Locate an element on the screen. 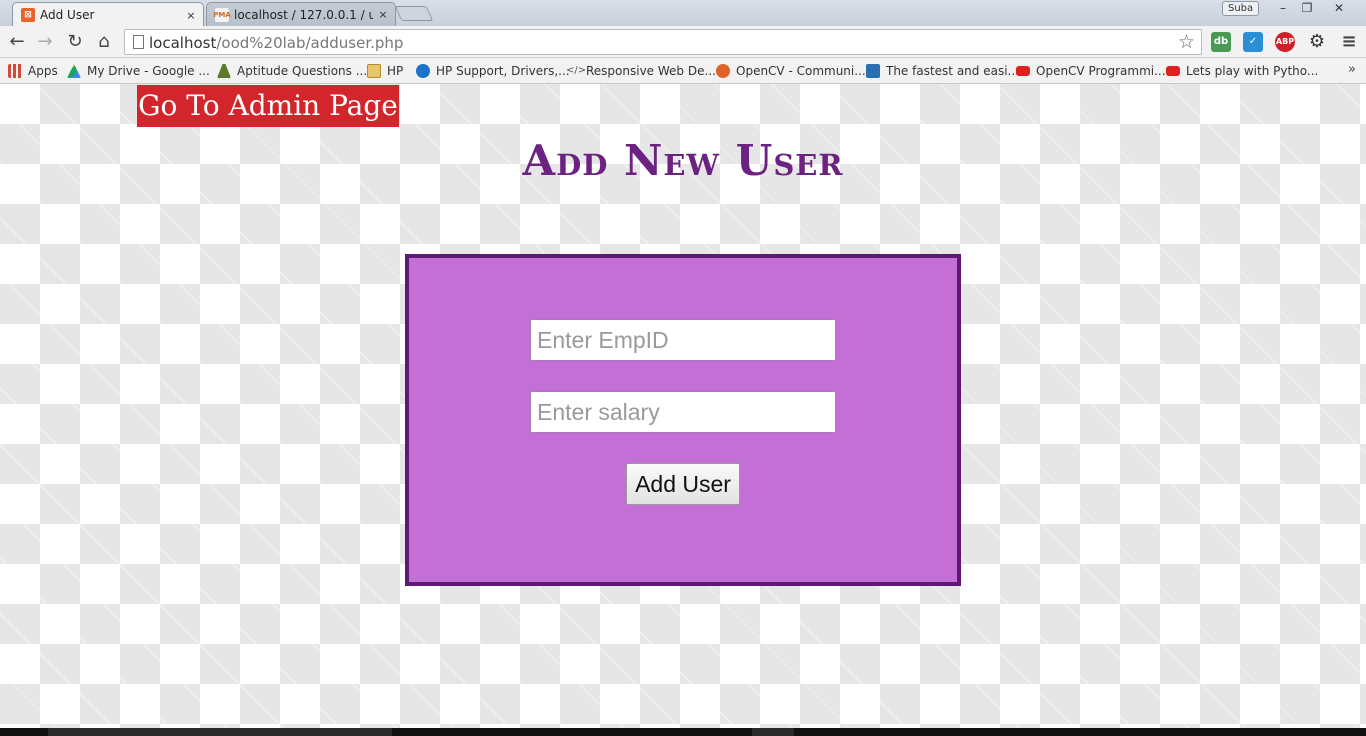 The height and width of the screenshot is (736, 1366). menu-icon: ≡ is located at coordinates (1349, 42).